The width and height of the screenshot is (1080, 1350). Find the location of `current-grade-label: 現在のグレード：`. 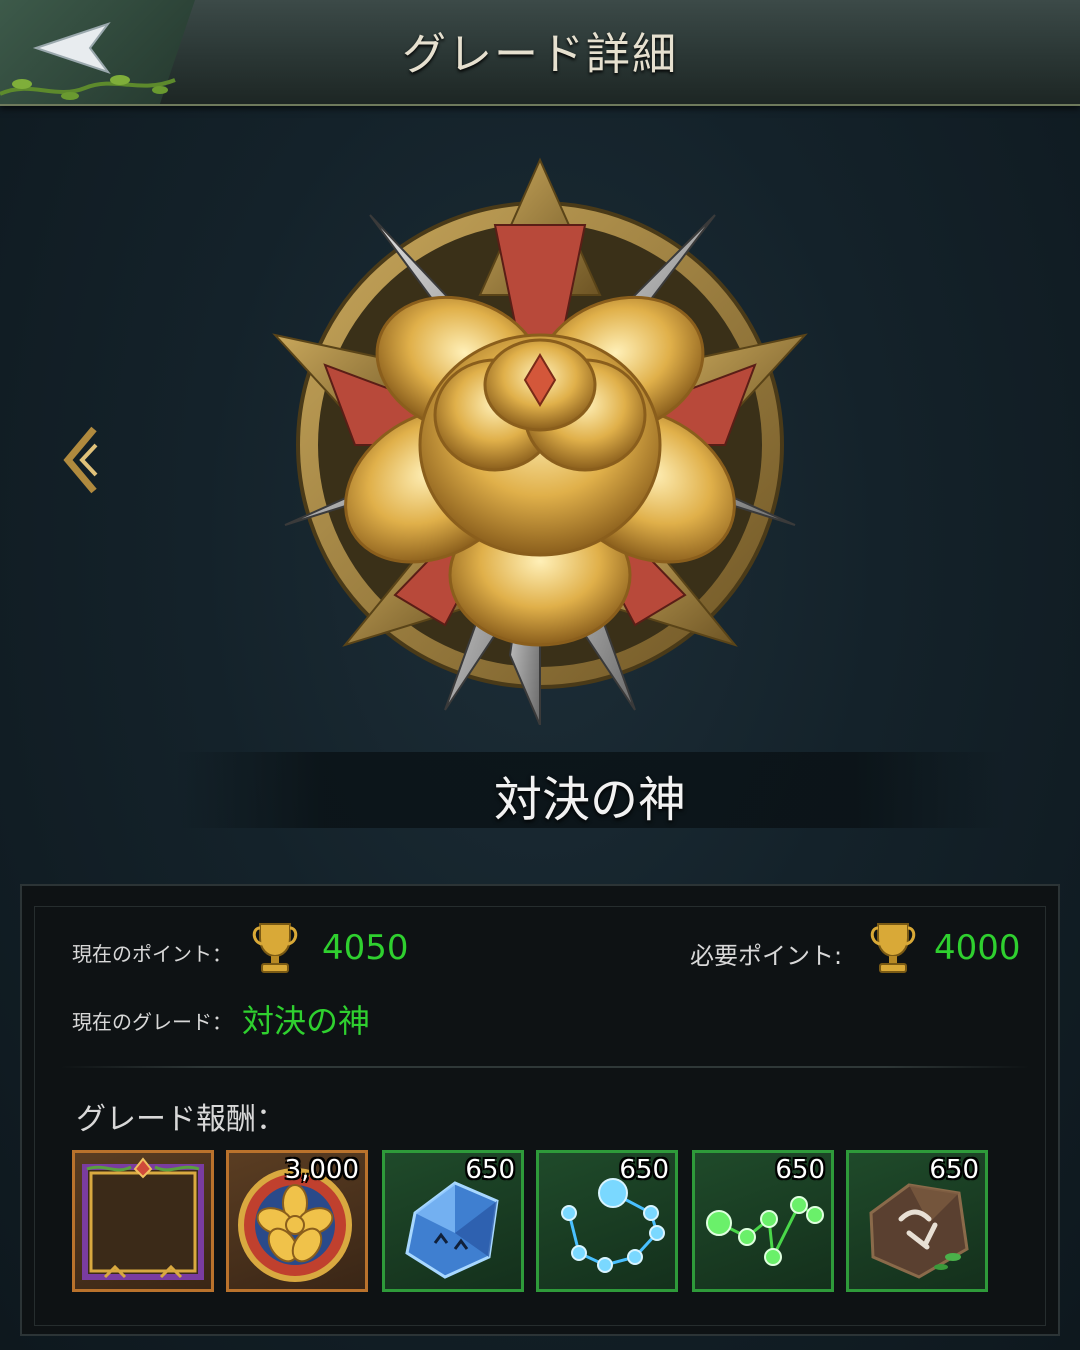

current-grade-label: 現在のグレード： is located at coordinates (152, 1022).